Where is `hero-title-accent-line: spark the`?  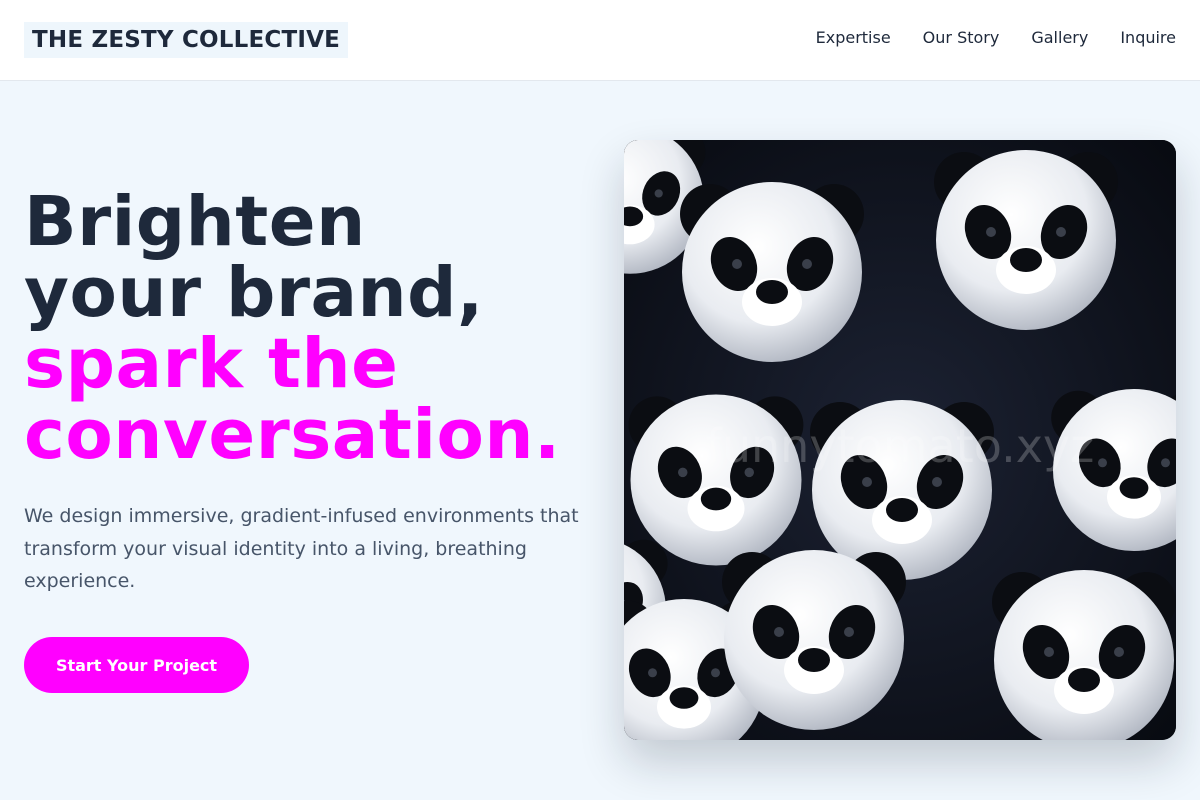 hero-title-accent-line: spark the is located at coordinates (211, 364).